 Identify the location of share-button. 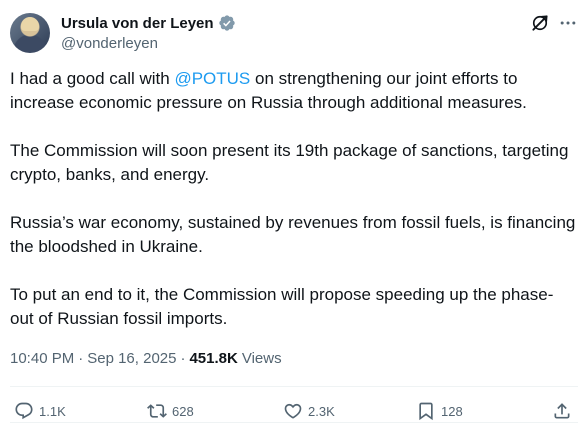
(562, 411).